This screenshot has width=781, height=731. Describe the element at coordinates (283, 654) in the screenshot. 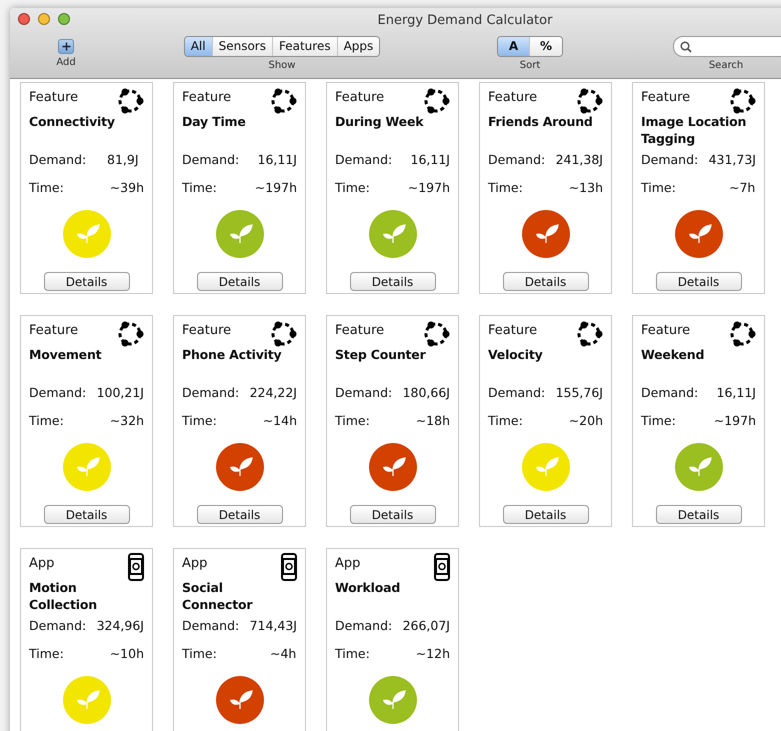

I see `time-value: ~4h` at that location.